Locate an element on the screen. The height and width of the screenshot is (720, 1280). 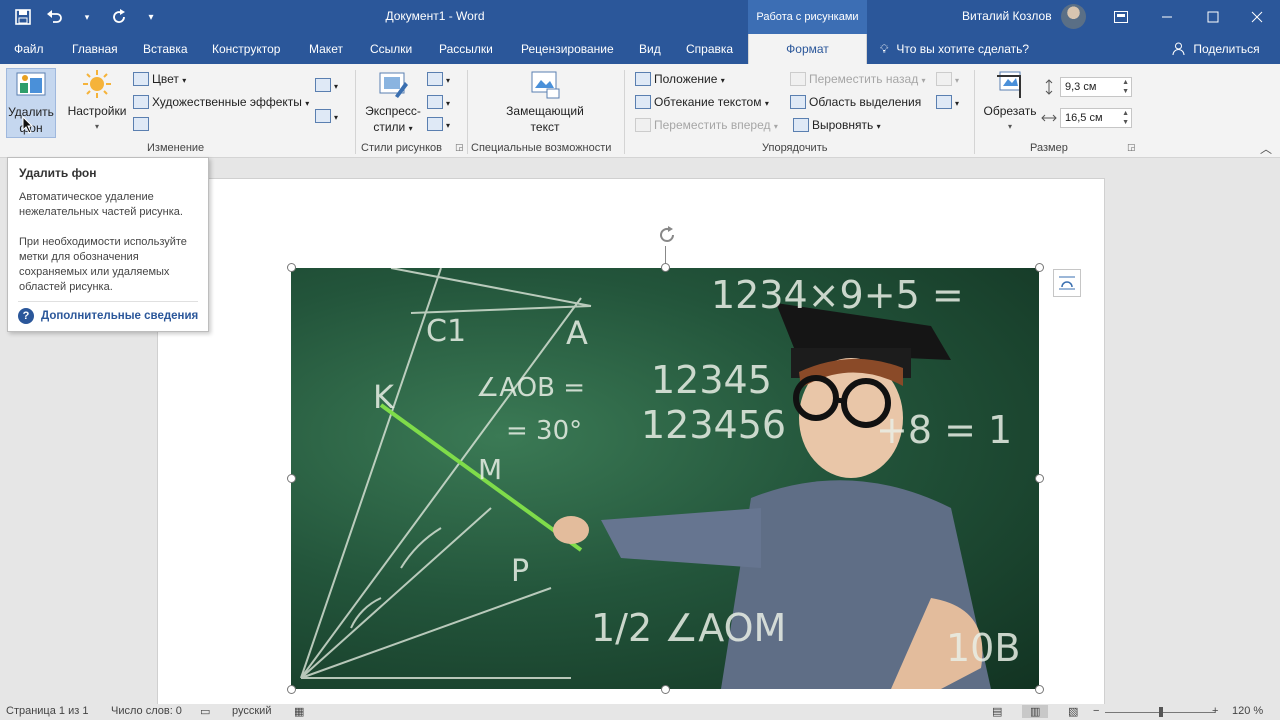
width-field: 16,5 см ▲ ▼ is located at coordinates (1096, 118).